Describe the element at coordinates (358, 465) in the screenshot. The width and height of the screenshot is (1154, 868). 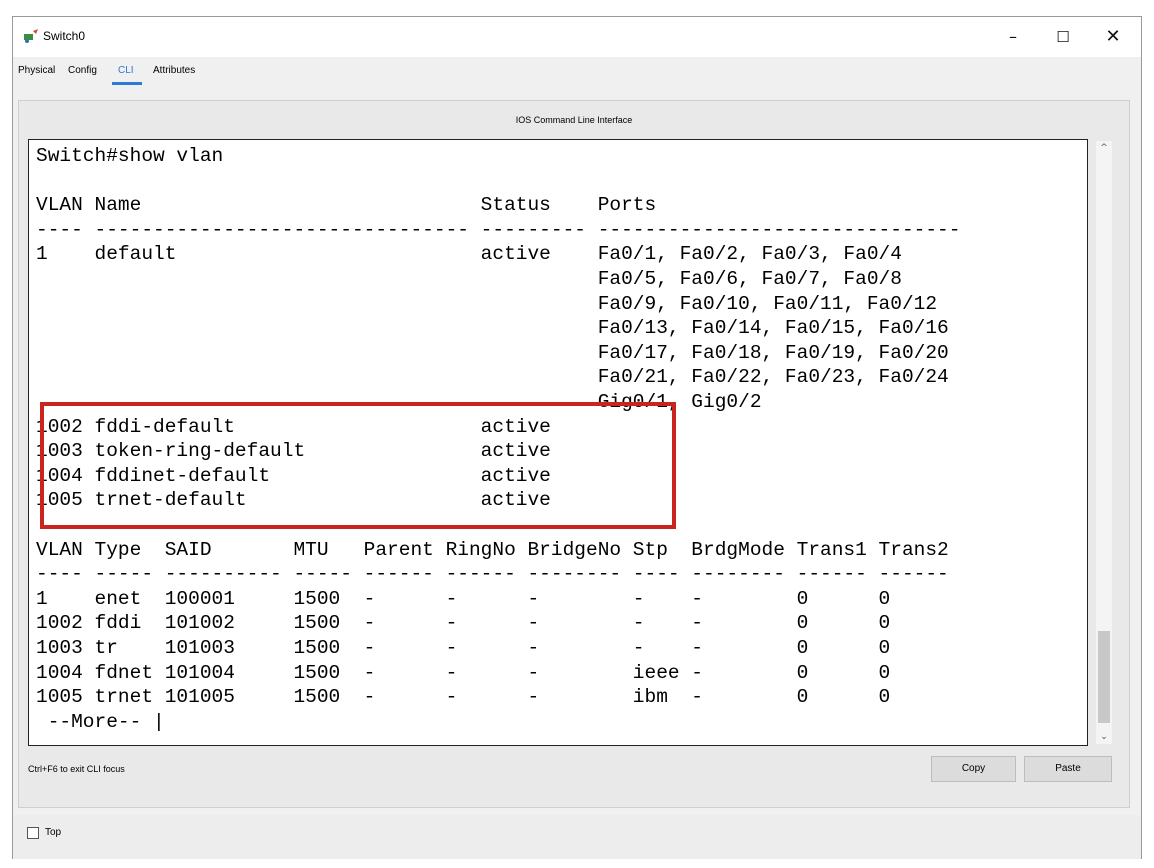
I see `highlight-box` at that location.